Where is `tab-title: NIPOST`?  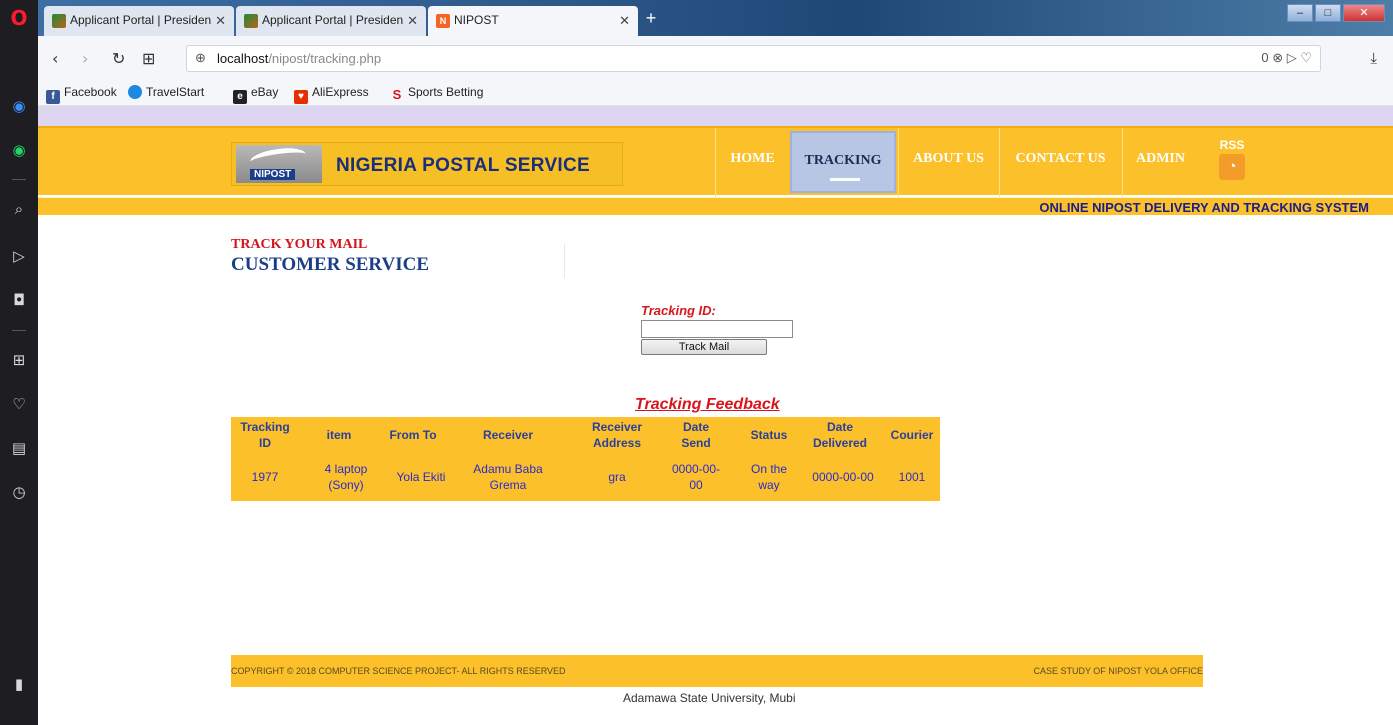
tab-title: NIPOST is located at coordinates (476, 20).